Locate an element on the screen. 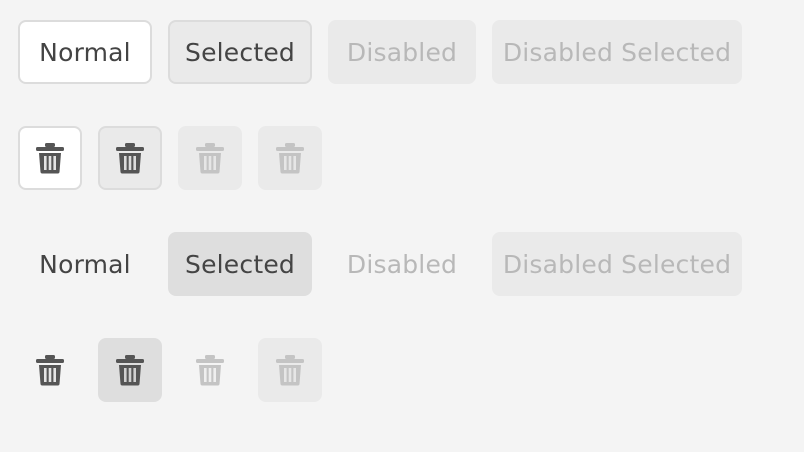 The height and width of the screenshot is (452, 804). quiet-selected-button-label: Selected is located at coordinates (240, 264).